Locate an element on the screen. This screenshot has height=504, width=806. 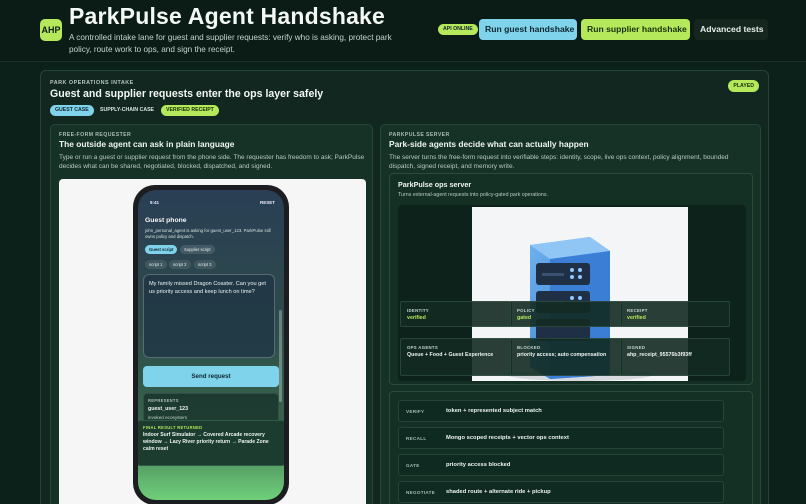
step-key: GATE is located at coordinates (413, 465).